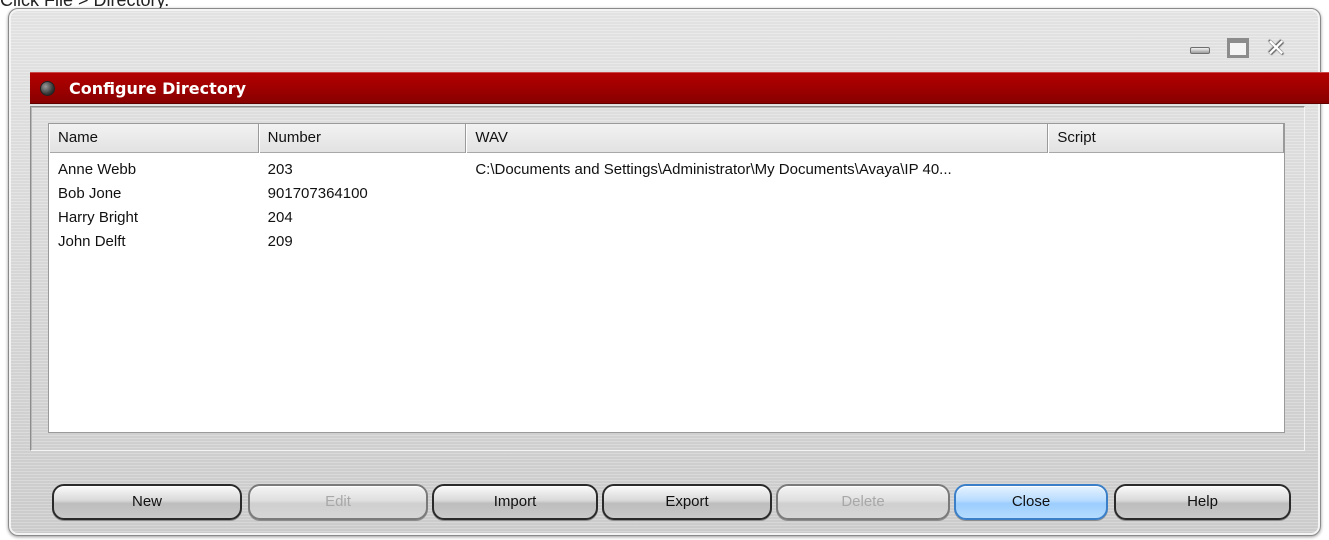  I want to click on list-header: Name Number WAV Script, so click(666, 138).